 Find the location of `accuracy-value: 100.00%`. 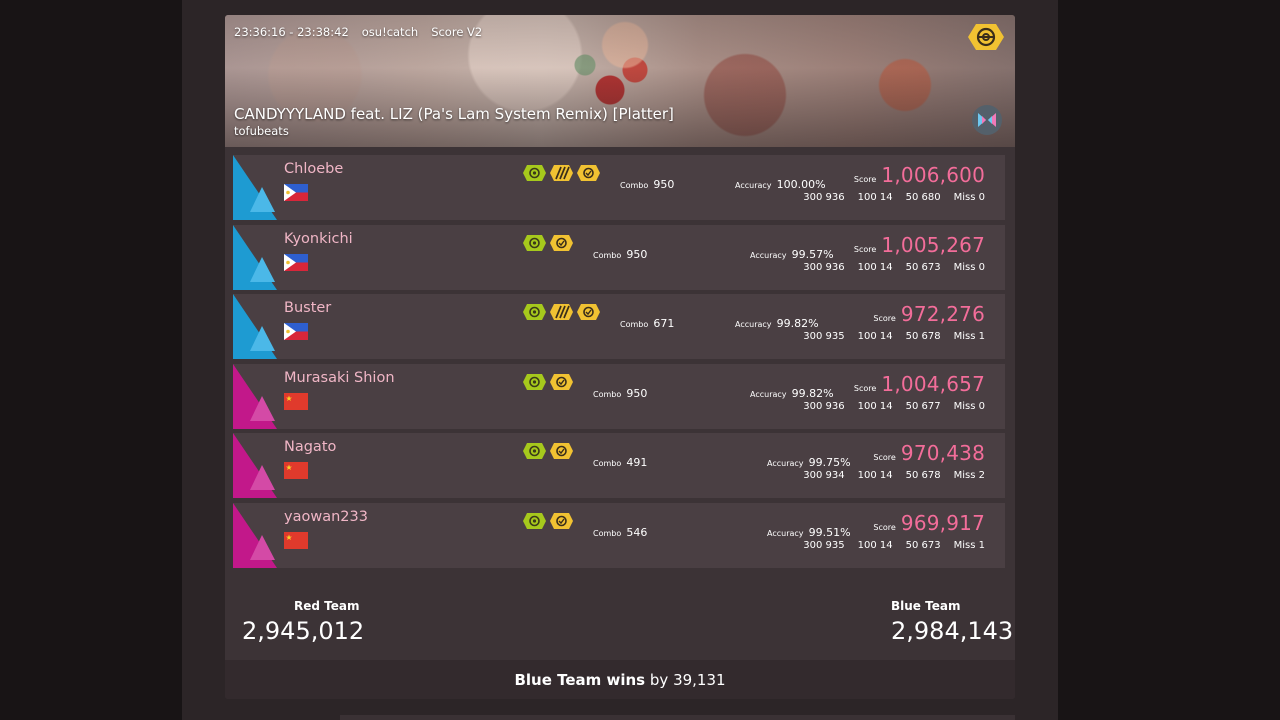

accuracy-value: 100.00% is located at coordinates (801, 184).